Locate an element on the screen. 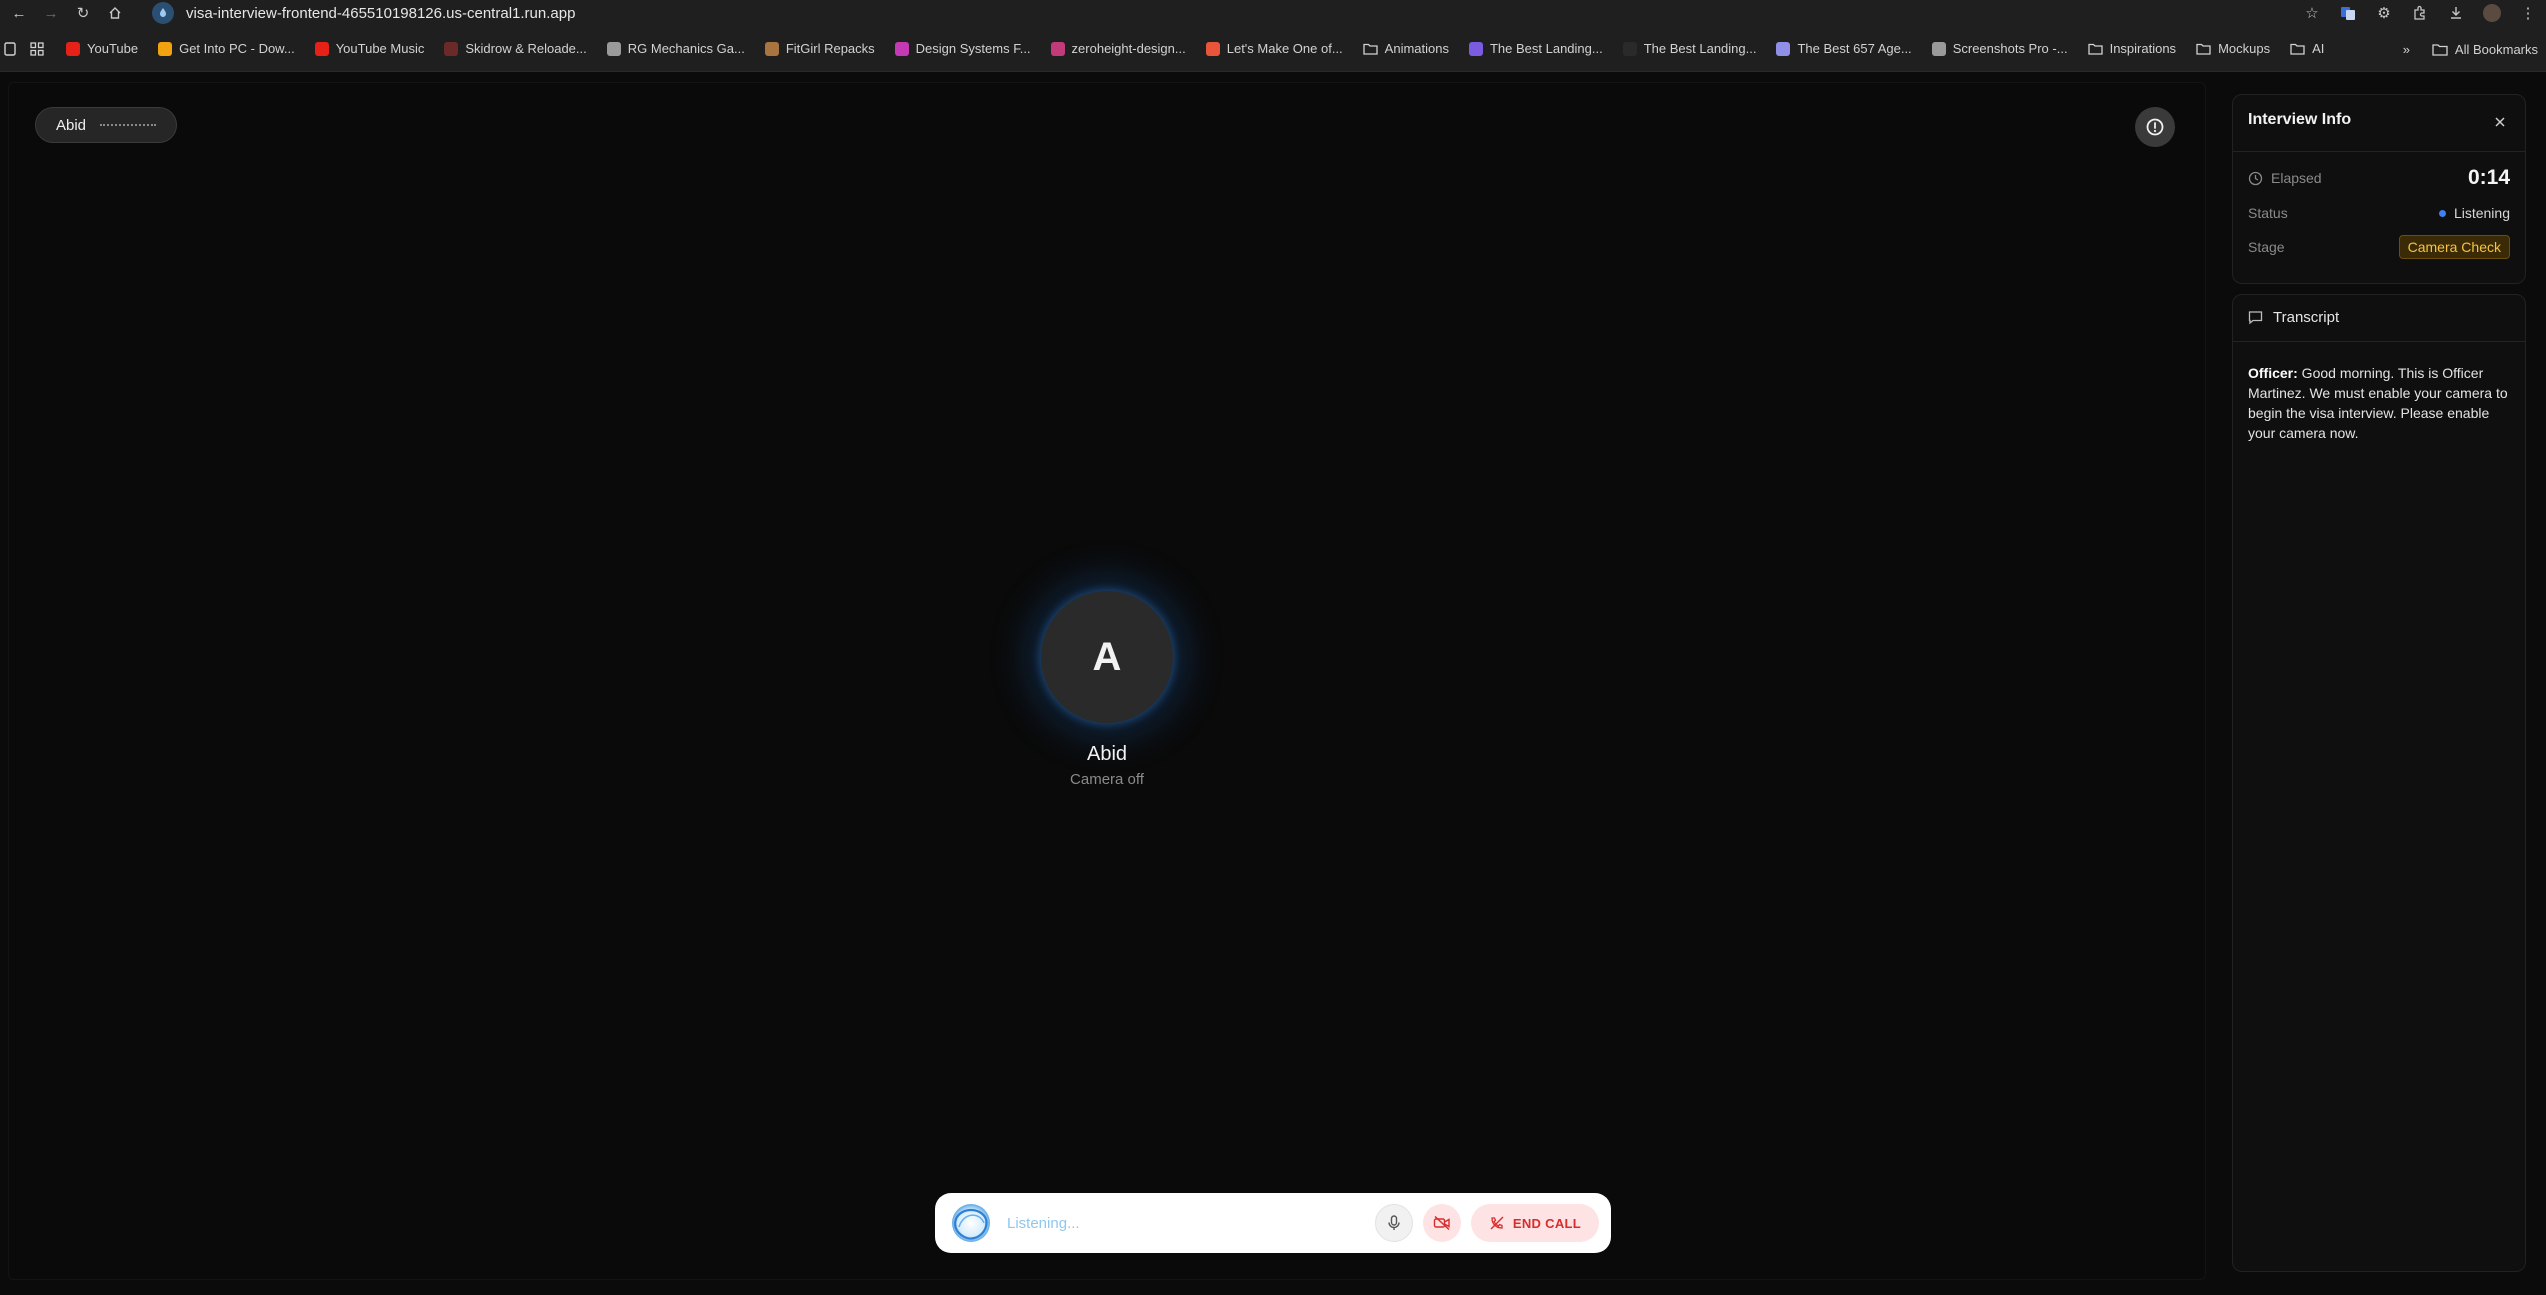 Image resolution: width=2546 pixels, height=1295 pixels. bookmark-label: Mockups is located at coordinates (2244, 48).